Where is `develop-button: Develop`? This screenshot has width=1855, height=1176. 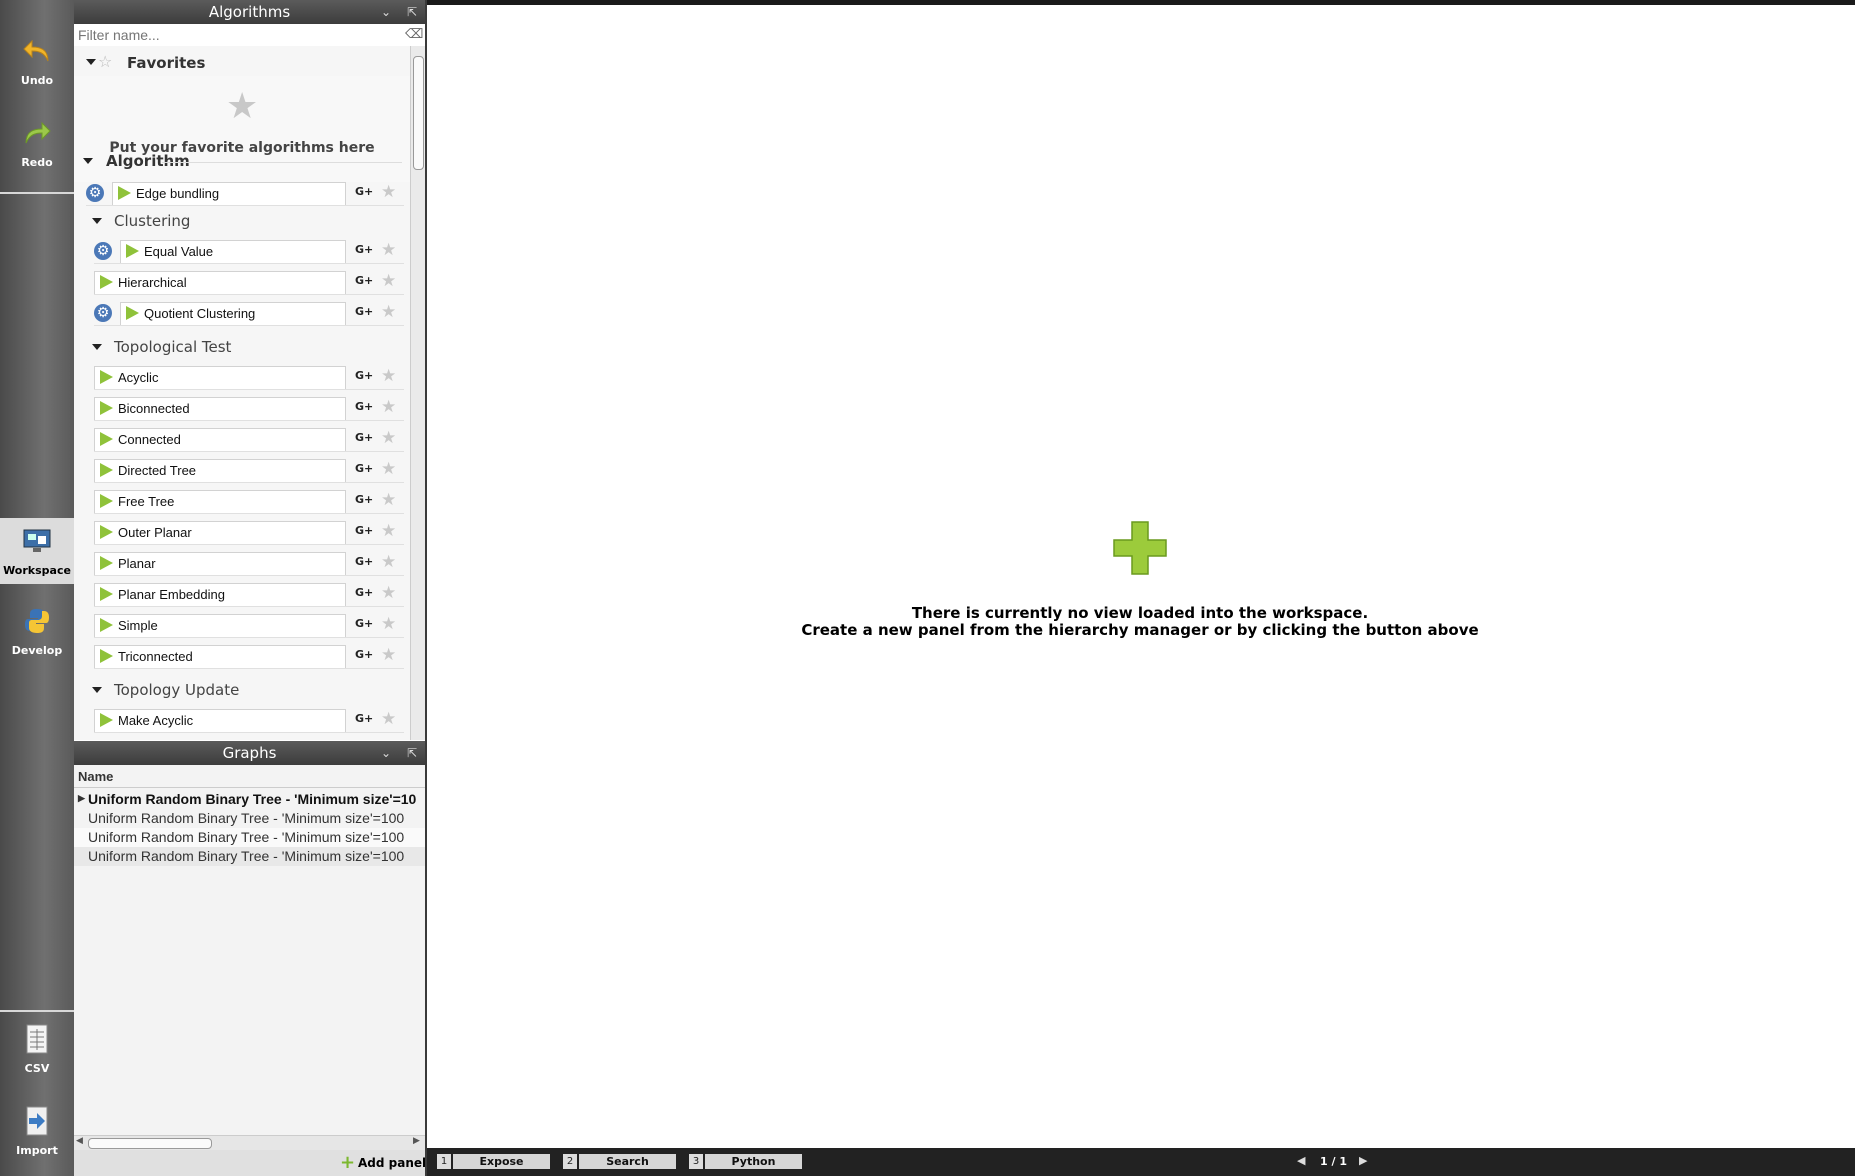
develop-button: Develop is located at coordinates (37, 627).